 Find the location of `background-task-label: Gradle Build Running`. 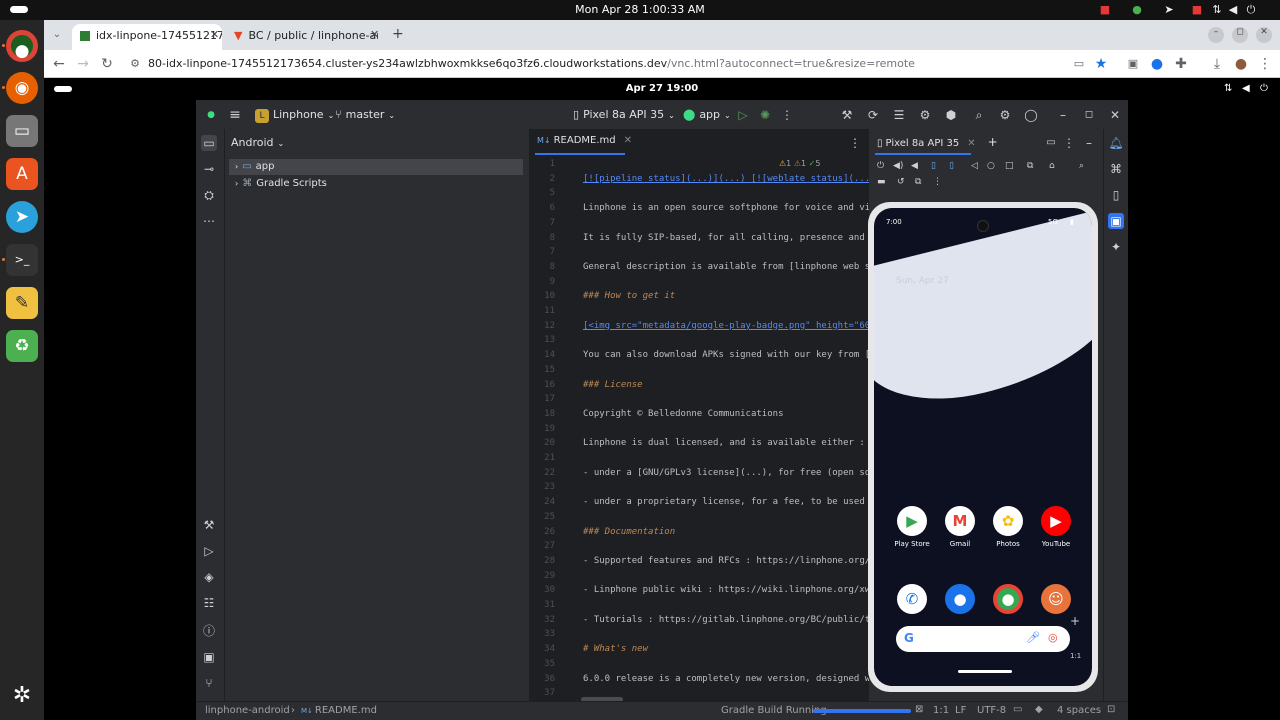

background-task-label: Gradle Build Running is located at coordinates (774, 710).